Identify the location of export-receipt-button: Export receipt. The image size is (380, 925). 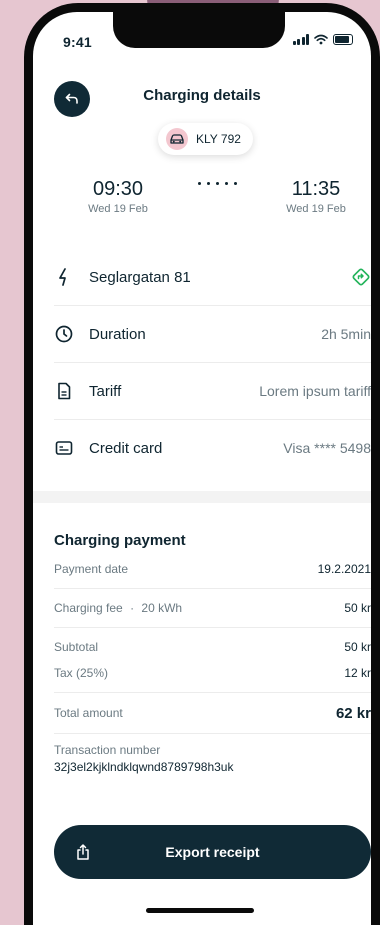
(212, 852).